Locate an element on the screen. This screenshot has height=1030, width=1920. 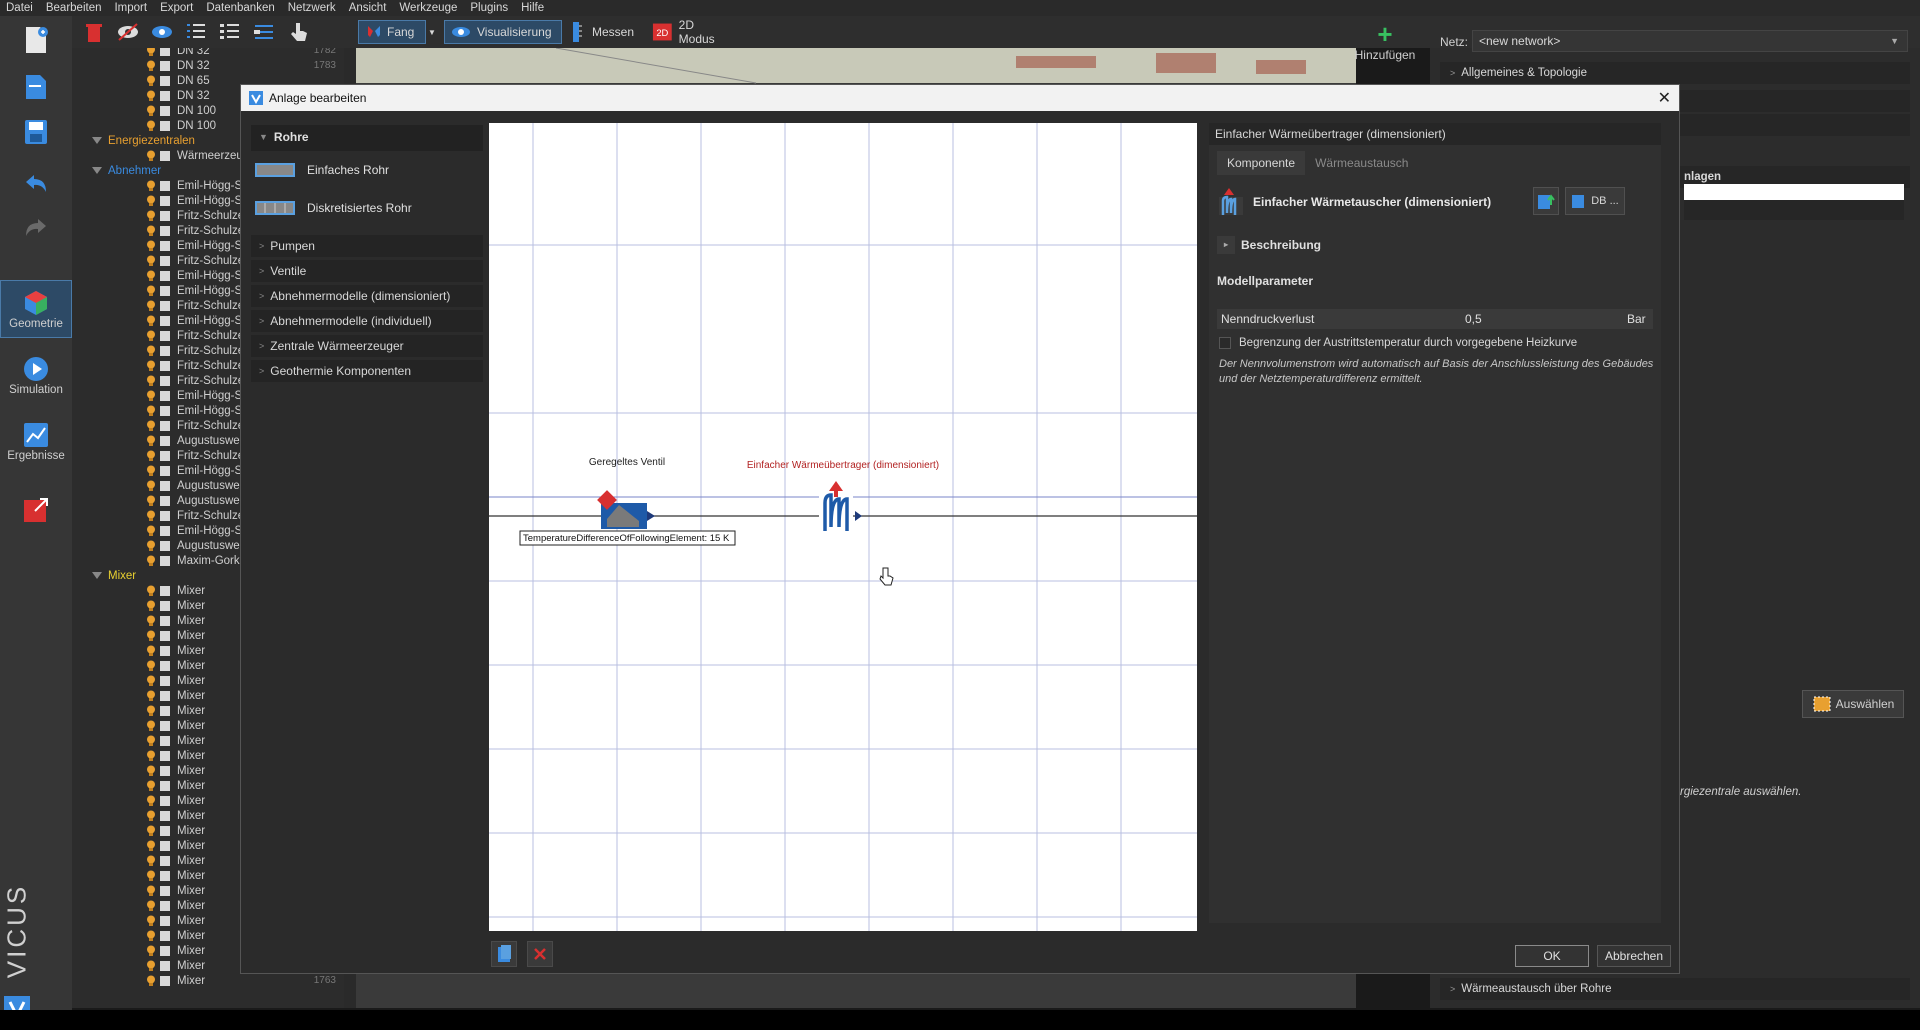
menu-hilfe: Hilfe is located at coordinates (532, 8).